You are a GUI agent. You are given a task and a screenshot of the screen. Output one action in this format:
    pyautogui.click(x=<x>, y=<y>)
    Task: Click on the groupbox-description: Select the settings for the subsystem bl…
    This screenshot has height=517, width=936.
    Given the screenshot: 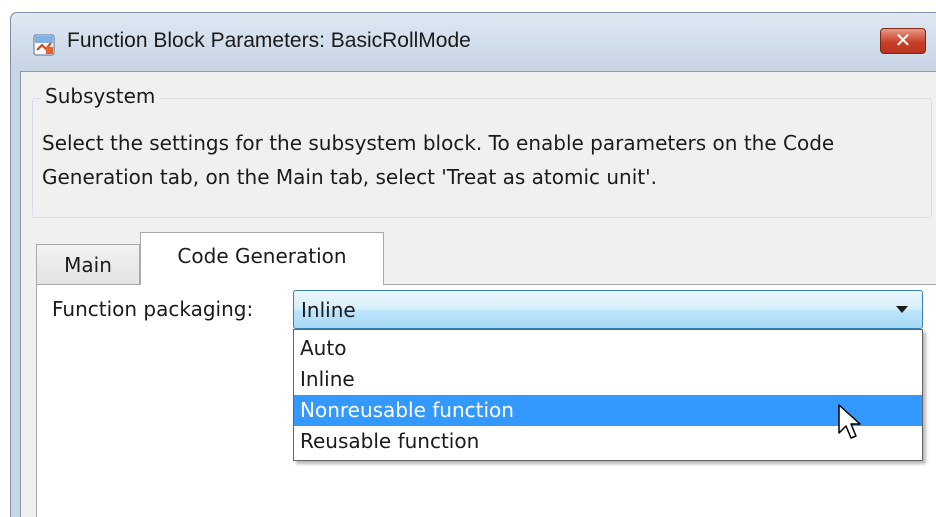 What is the action you would take?
    pyautogui.click(x=438, y=160)
    